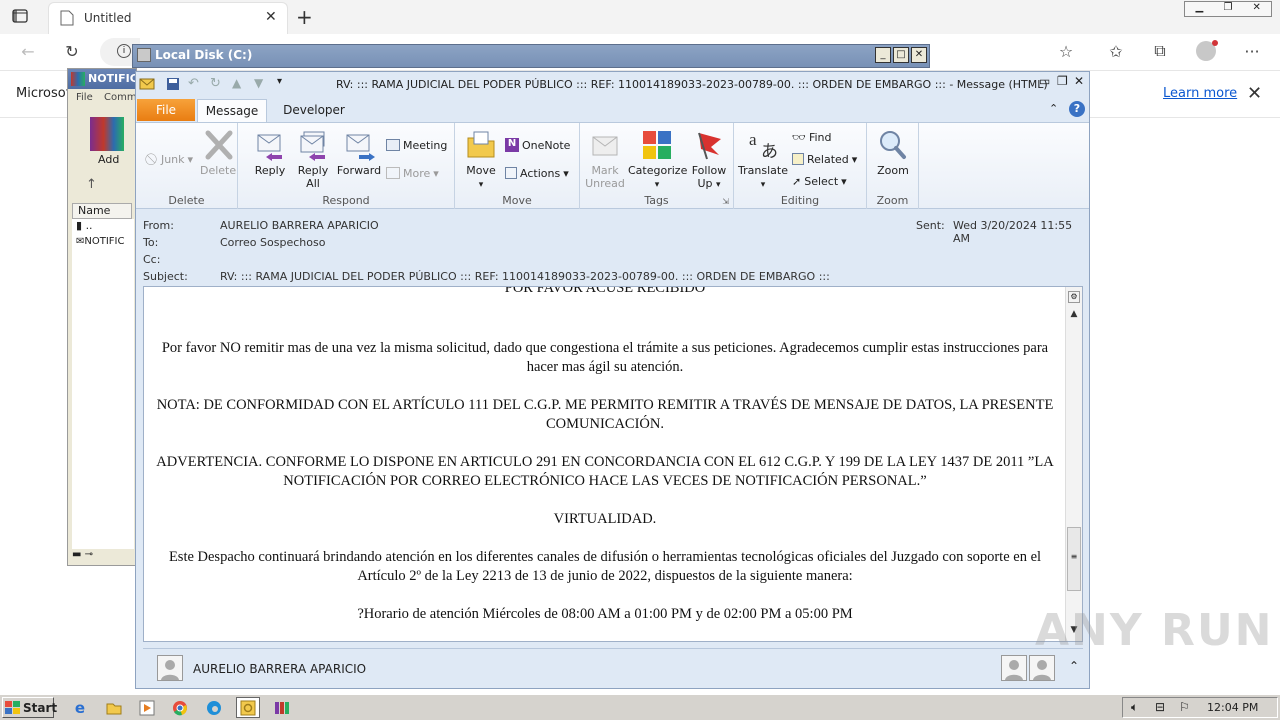 This screenshot has height=720, width=1280. What do you see at coordinates (1232, 707) in the screenshot?
I see `clock: 12:04 PM` at bounding box center [1232, 707].